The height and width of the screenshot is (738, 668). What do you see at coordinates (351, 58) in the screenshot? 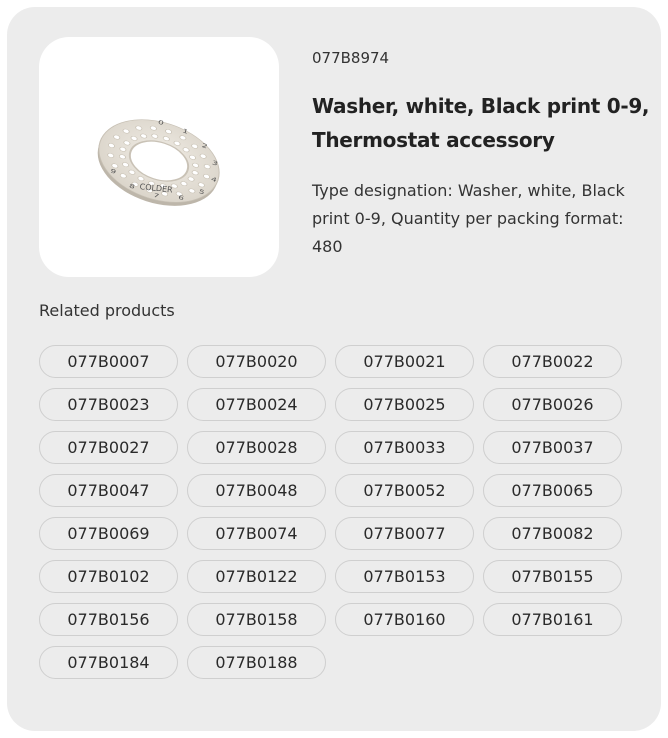
I see `product-sku: 077B8974` at bounding box center [351, 58].